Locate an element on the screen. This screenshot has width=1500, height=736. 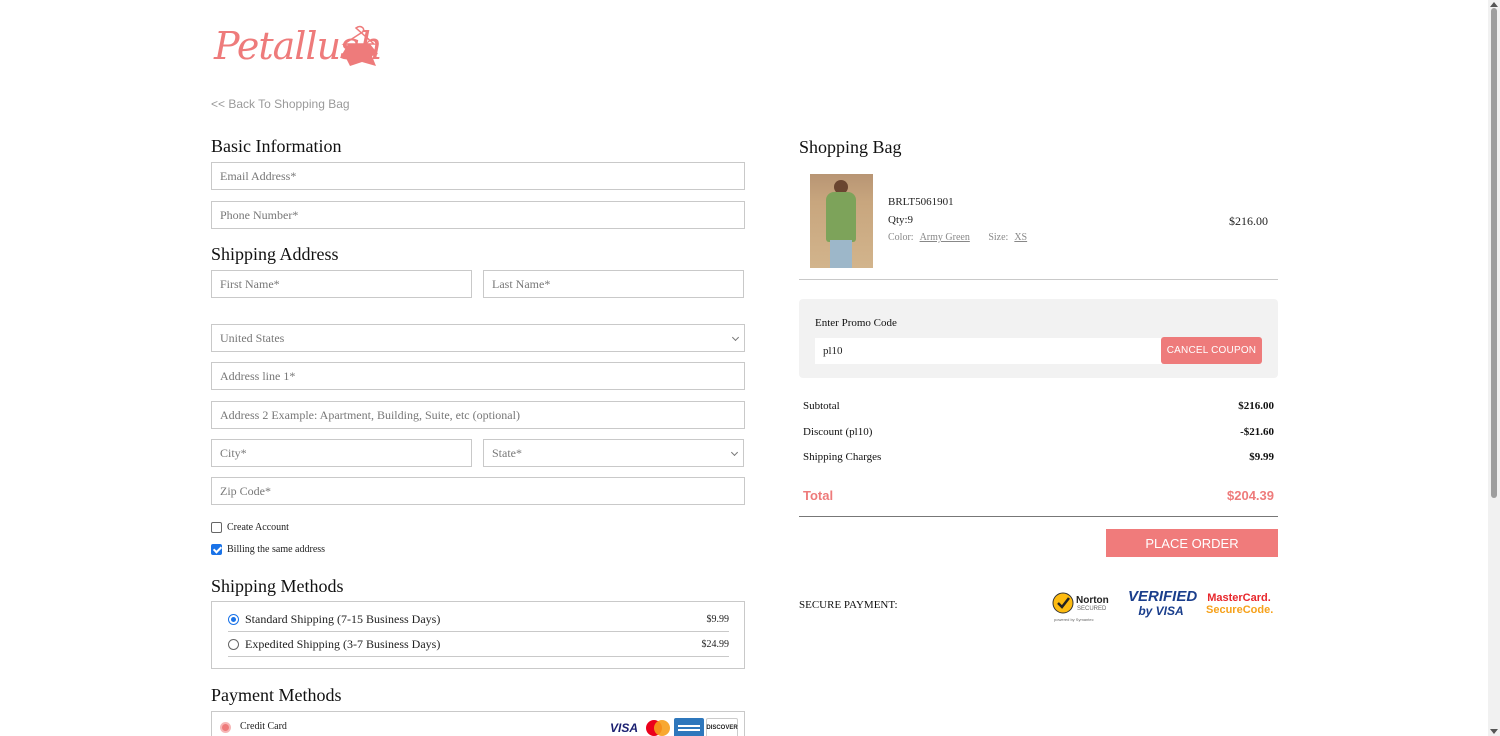
total-label: Total is located at coordinates (818, 495).